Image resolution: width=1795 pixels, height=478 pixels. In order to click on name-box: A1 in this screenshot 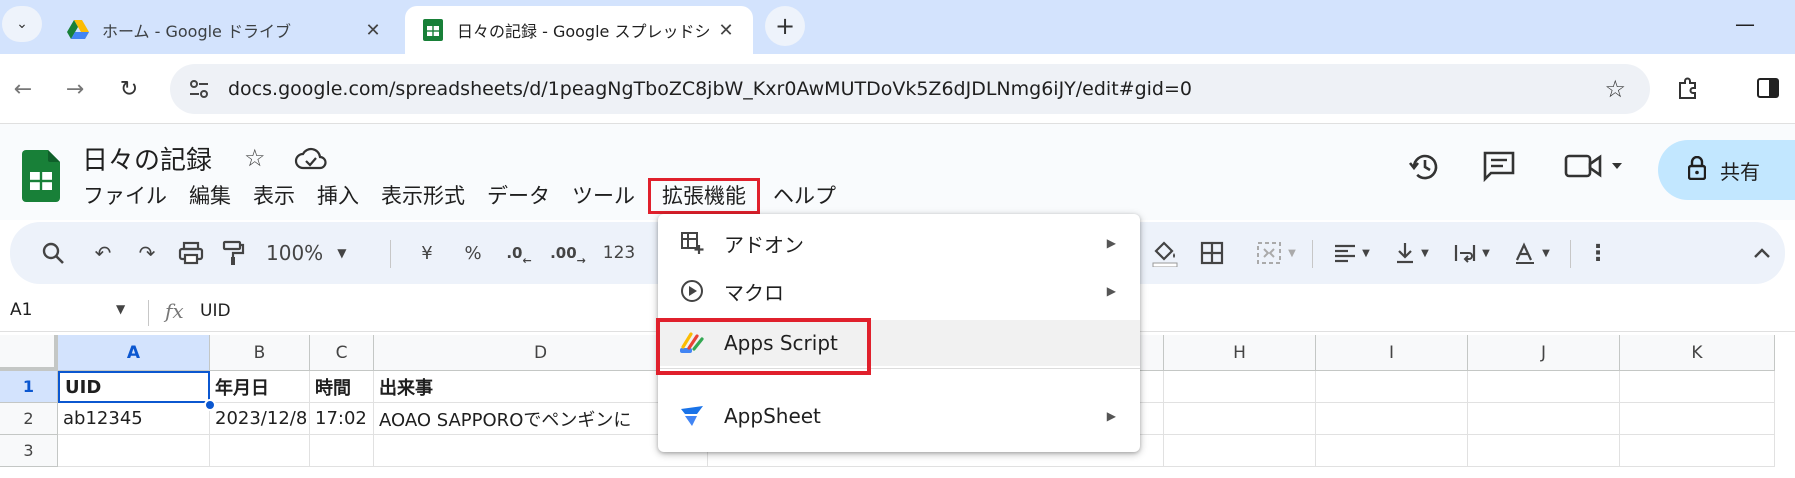, I will do `click(21, 310)`.